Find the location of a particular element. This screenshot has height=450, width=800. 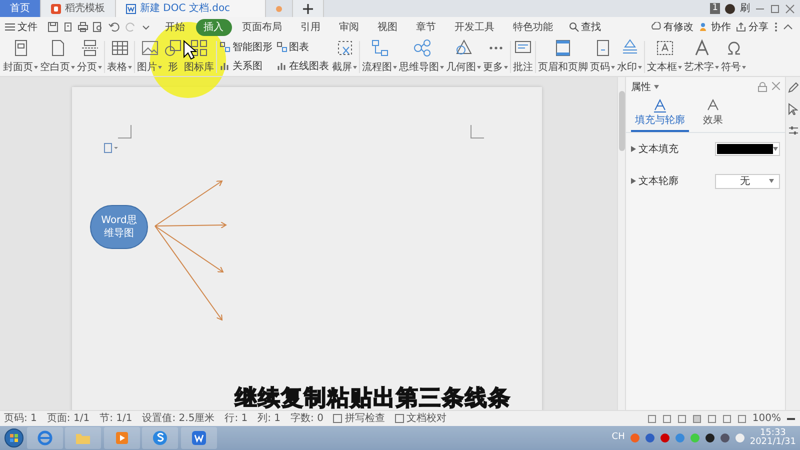

user-name: 刷 is located at coordinates (745, 8).